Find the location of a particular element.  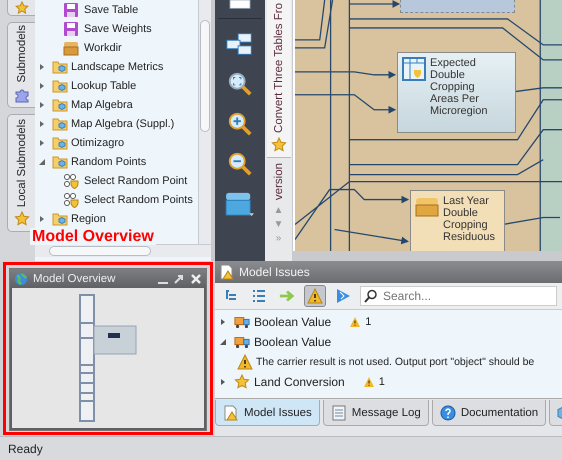

help-icon is located at coordinates (448, 412).